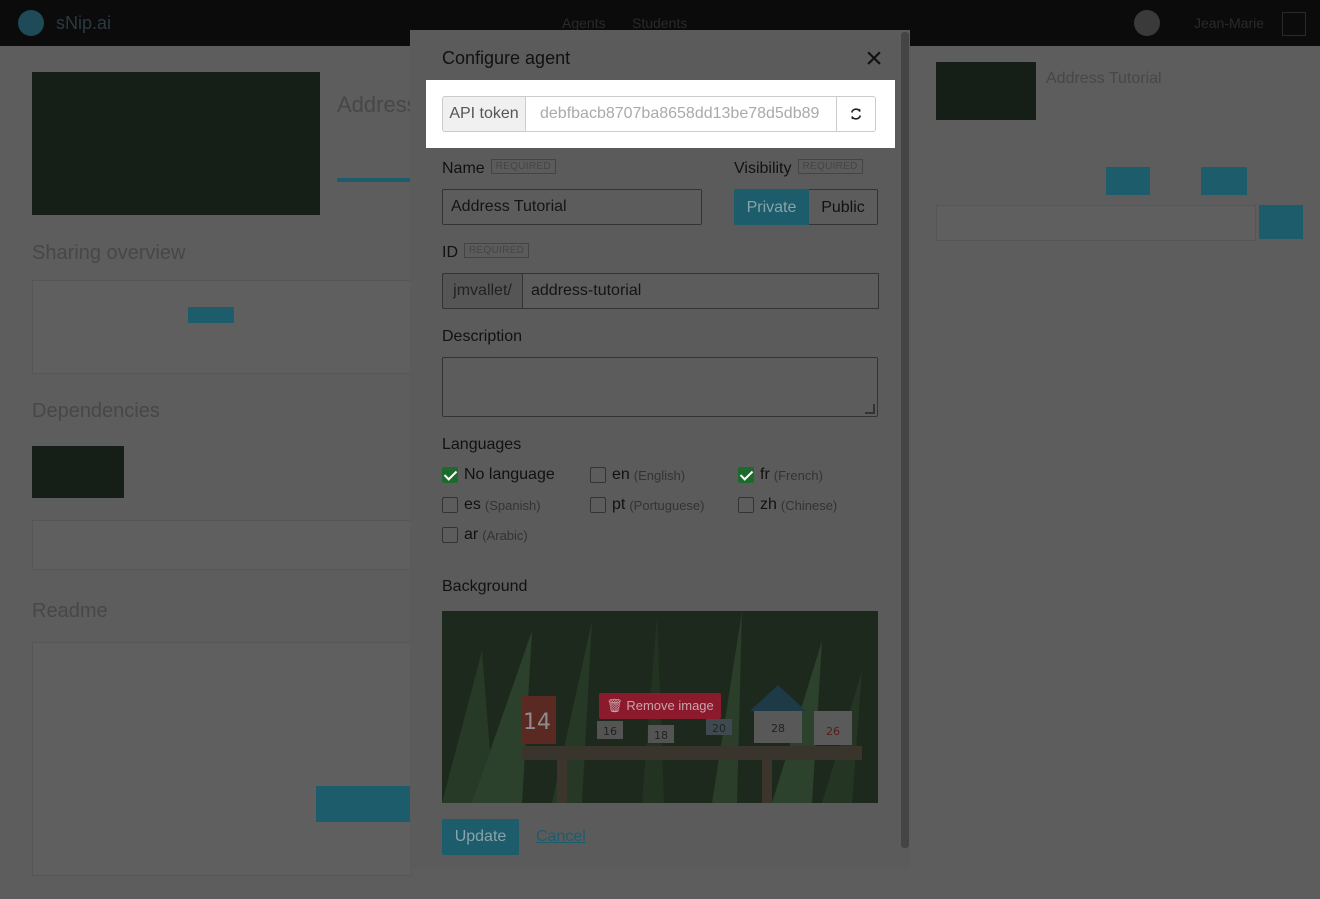  What do you see at coordinates (537, 722) in the screenshot?
I see `mailbox-number: 14` at bounding box center [537, 722].